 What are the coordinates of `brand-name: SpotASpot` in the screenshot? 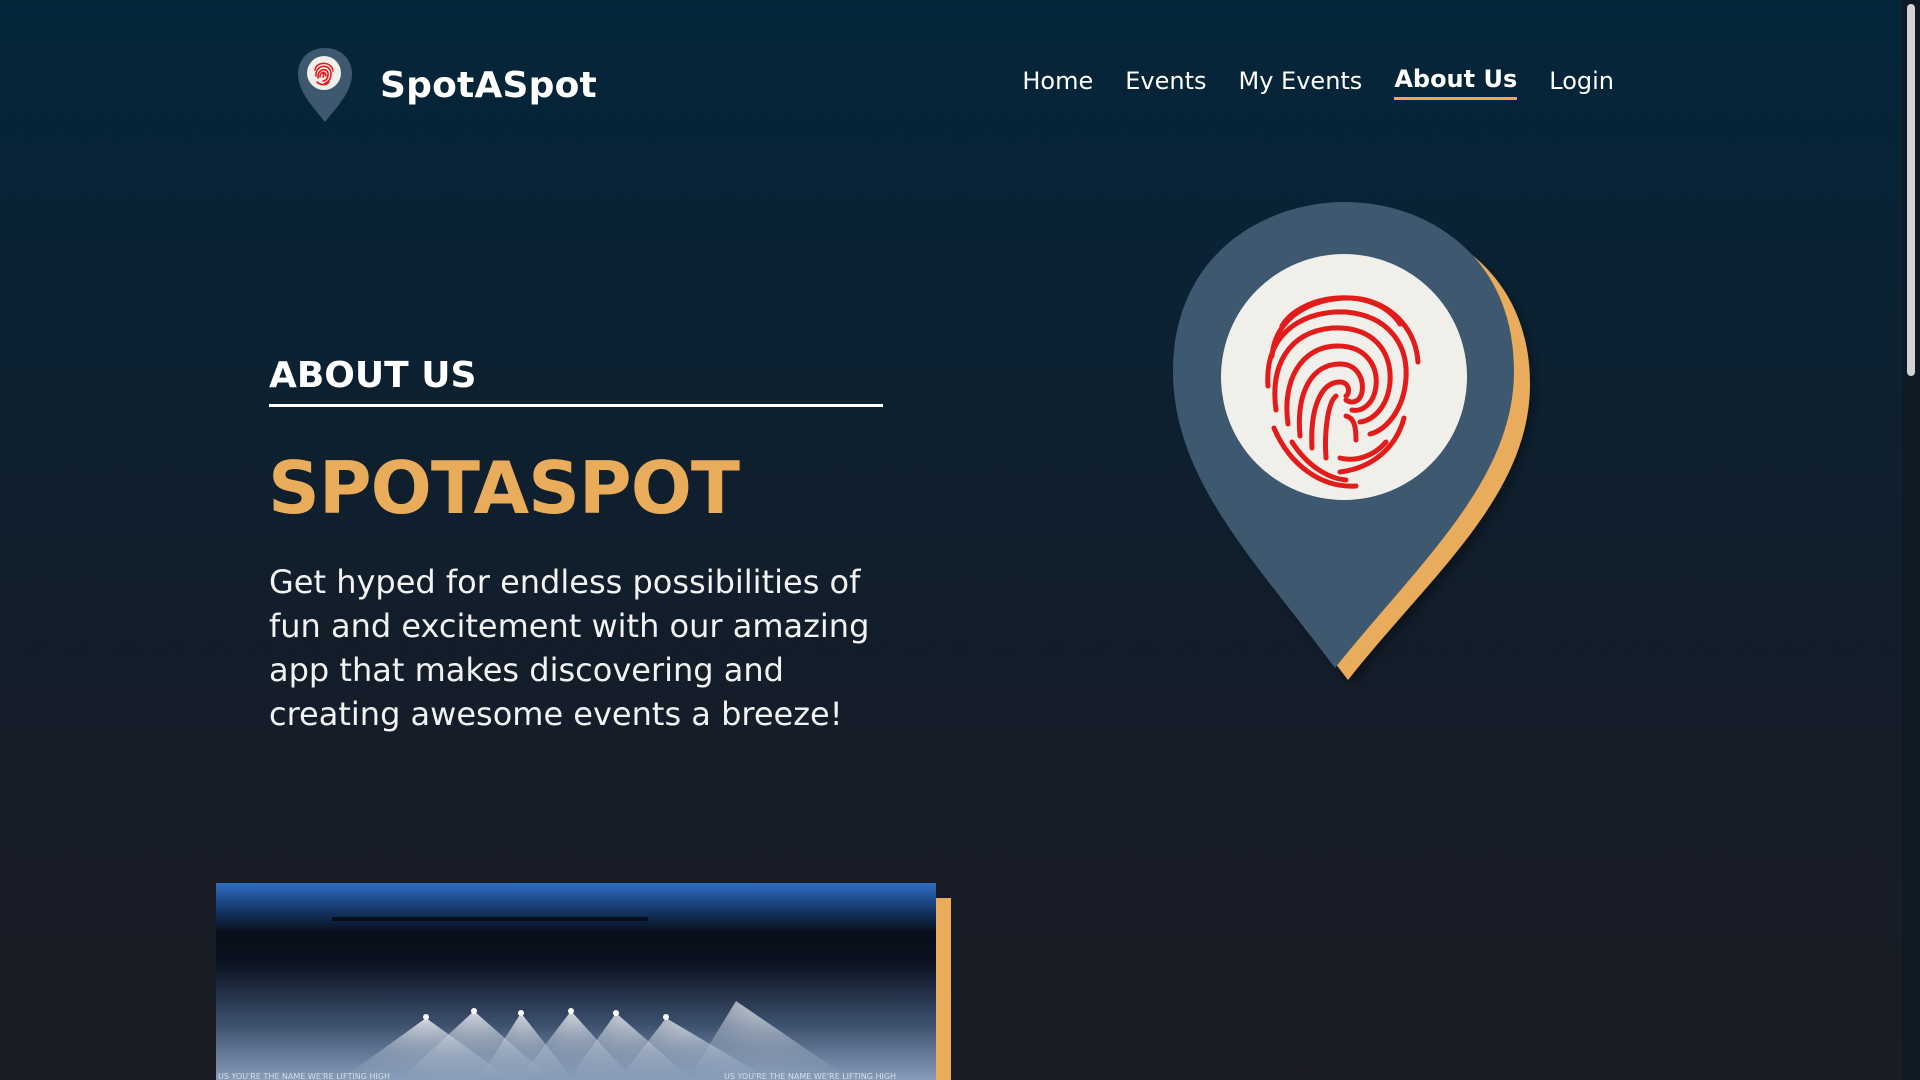 It's located at (488, 85).